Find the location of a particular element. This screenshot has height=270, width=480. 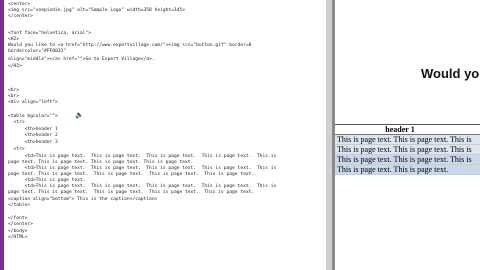

code-line: <center> is located at coordinates (19, 4).